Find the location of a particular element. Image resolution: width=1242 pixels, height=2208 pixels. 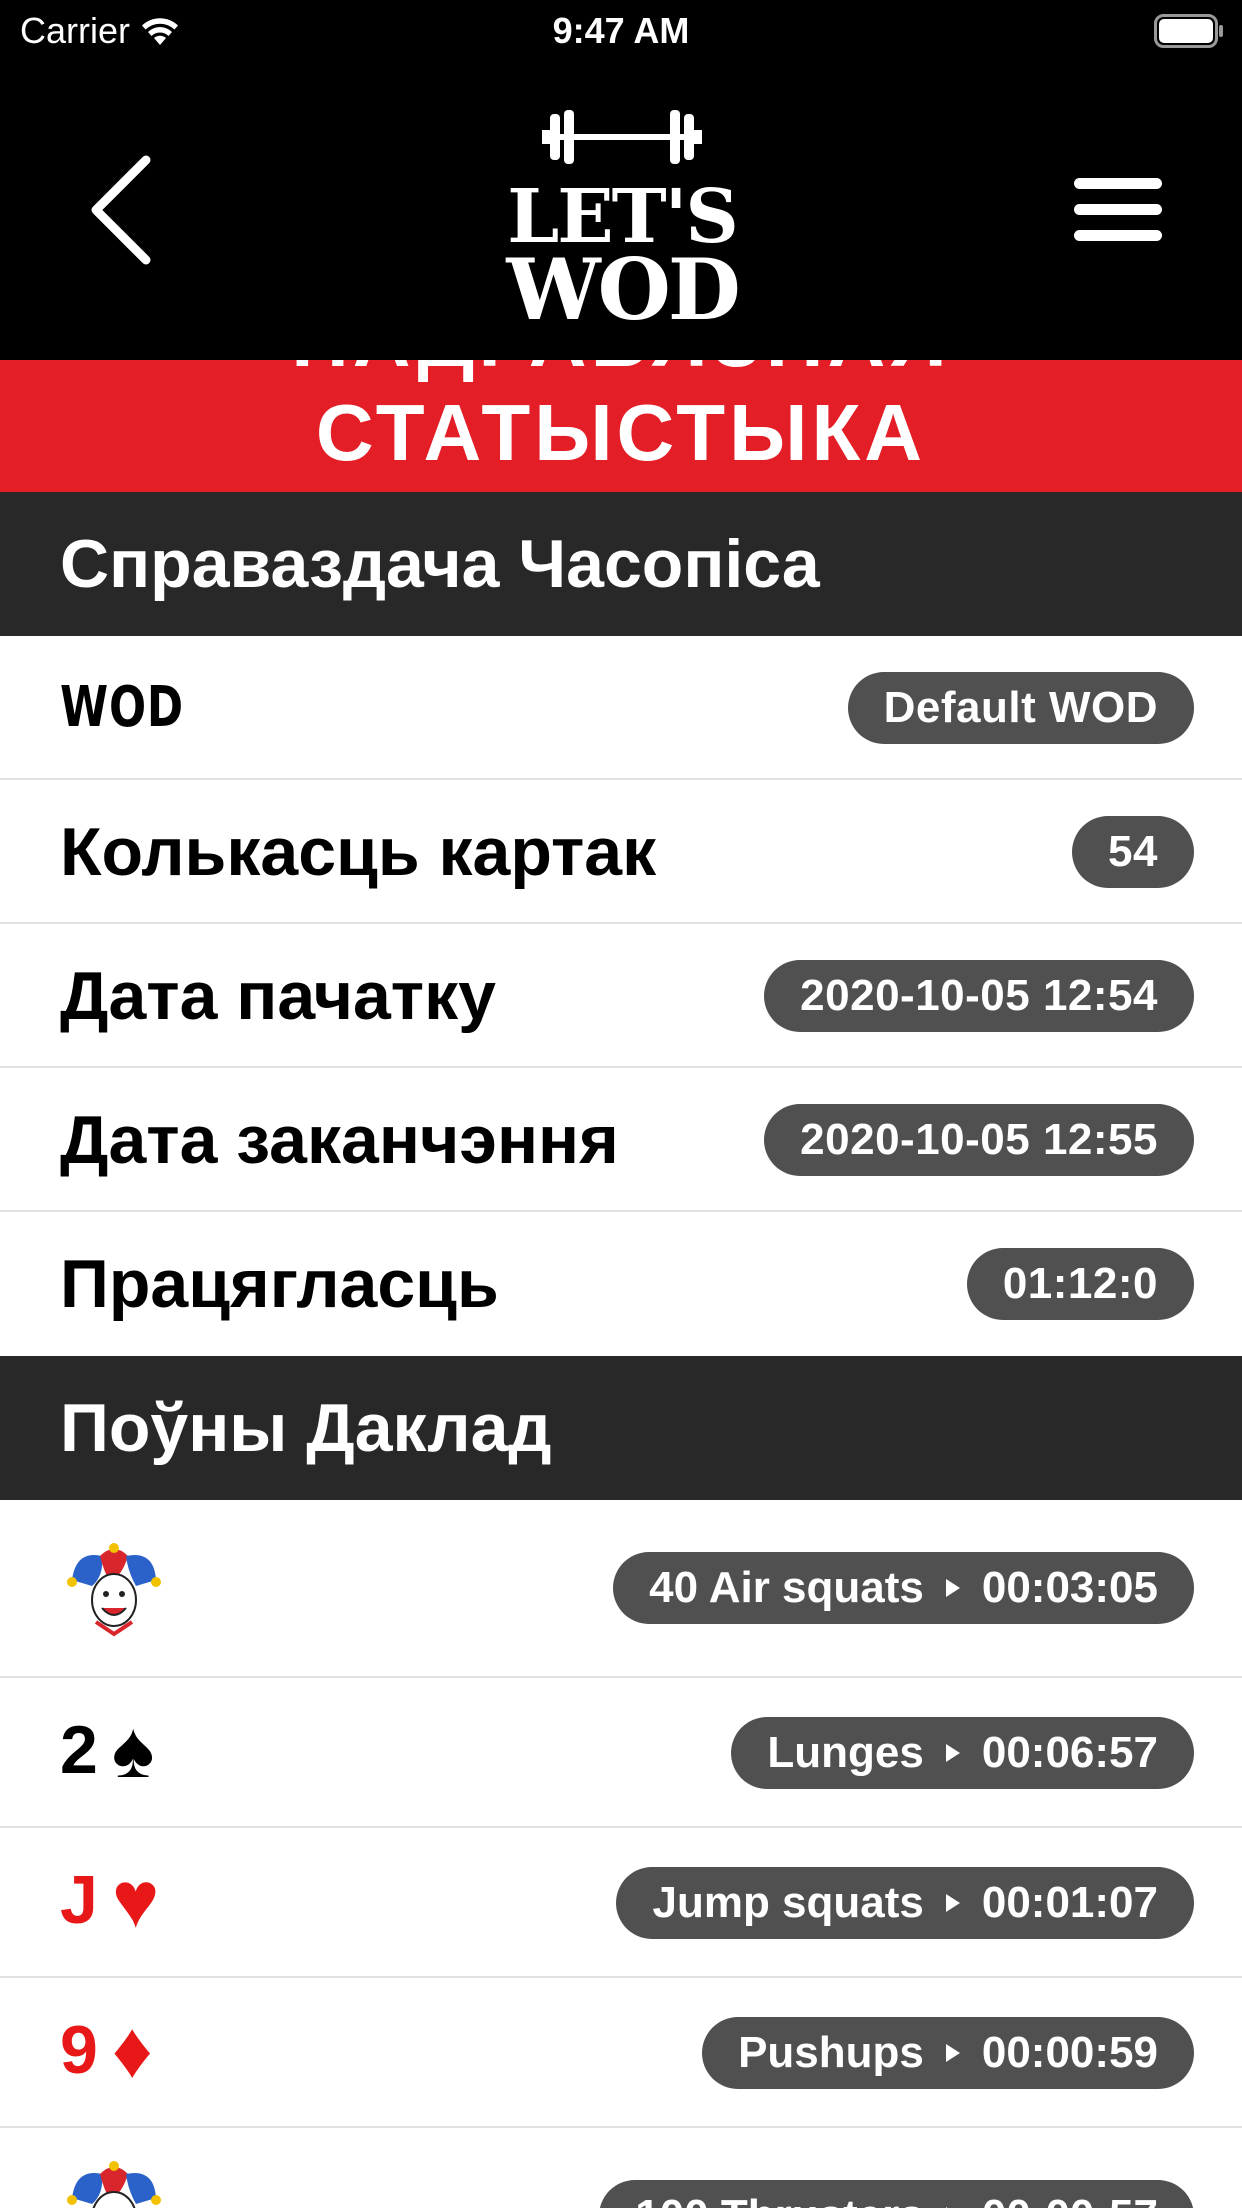

card-rank: 9 is located at coordinates (79, 2050).